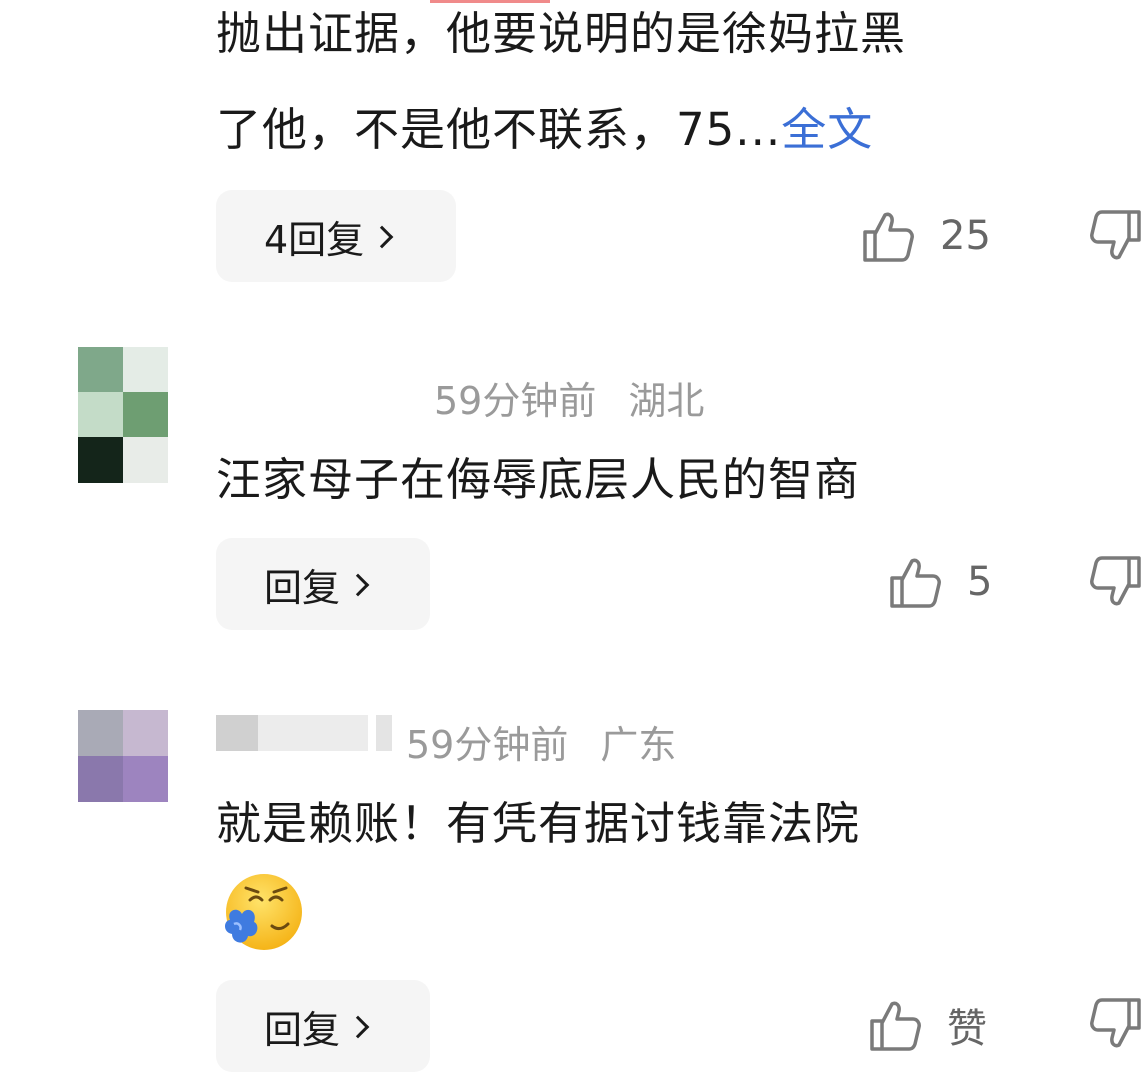  What do you see at coordinates (927, 1025) in the screenshot?
I see `like-button: 赞` at bounding box center [927, 1025].